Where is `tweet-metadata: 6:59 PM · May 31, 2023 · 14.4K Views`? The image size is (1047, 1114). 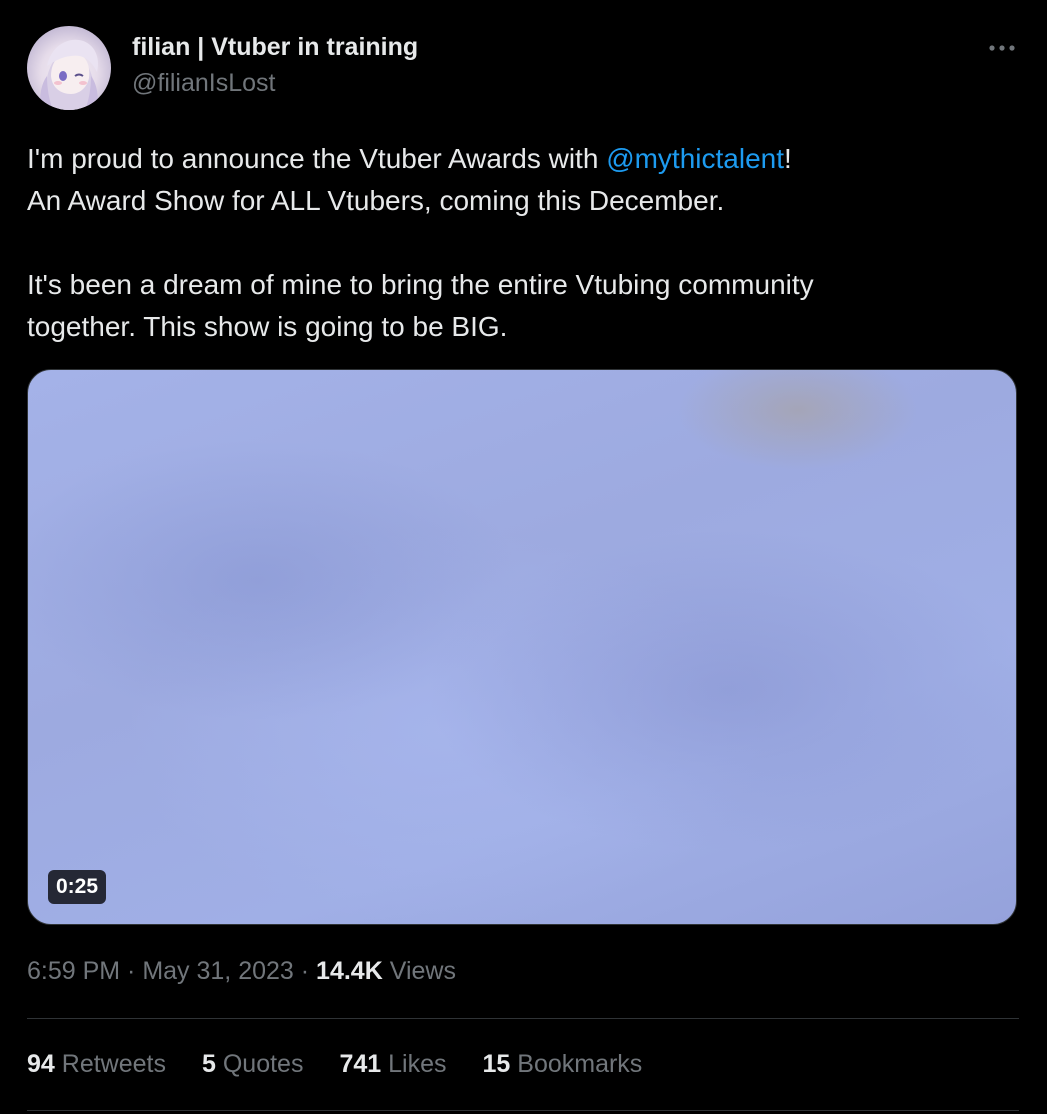 tweet-metadata: 6:59 PM · May 31, 2023 · 14.4K Views is located at coordinates (241, 971).